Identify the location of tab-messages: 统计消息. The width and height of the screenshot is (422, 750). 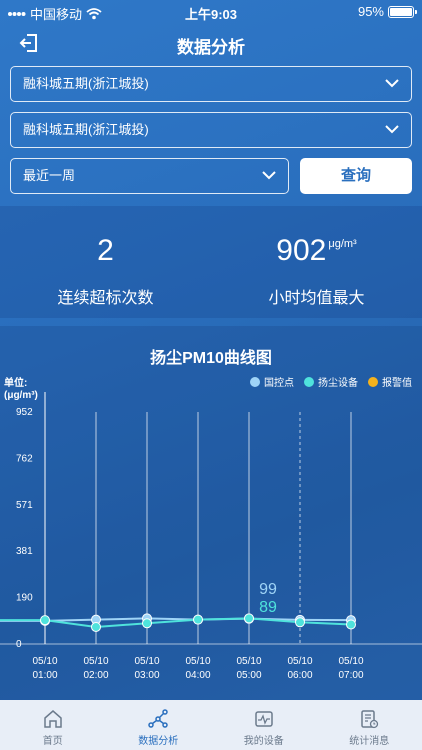
(369, 725).